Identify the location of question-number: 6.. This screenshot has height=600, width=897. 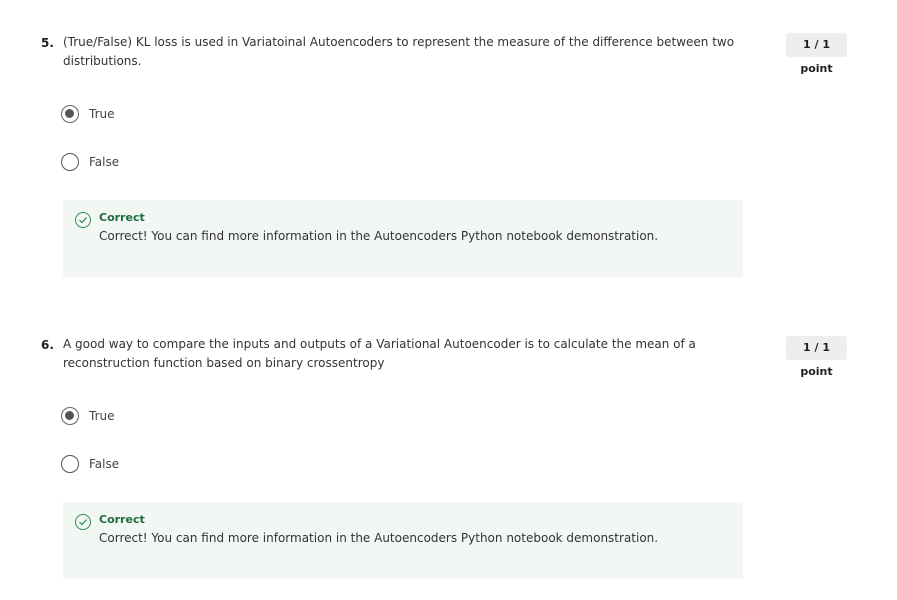
(47, 345).